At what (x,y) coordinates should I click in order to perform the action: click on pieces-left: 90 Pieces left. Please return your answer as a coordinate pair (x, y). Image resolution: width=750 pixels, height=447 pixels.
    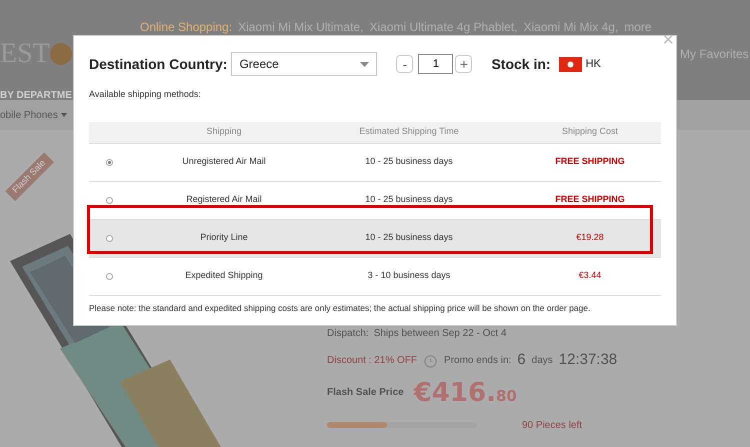
    Looking at the image, I should click on (552, 425).